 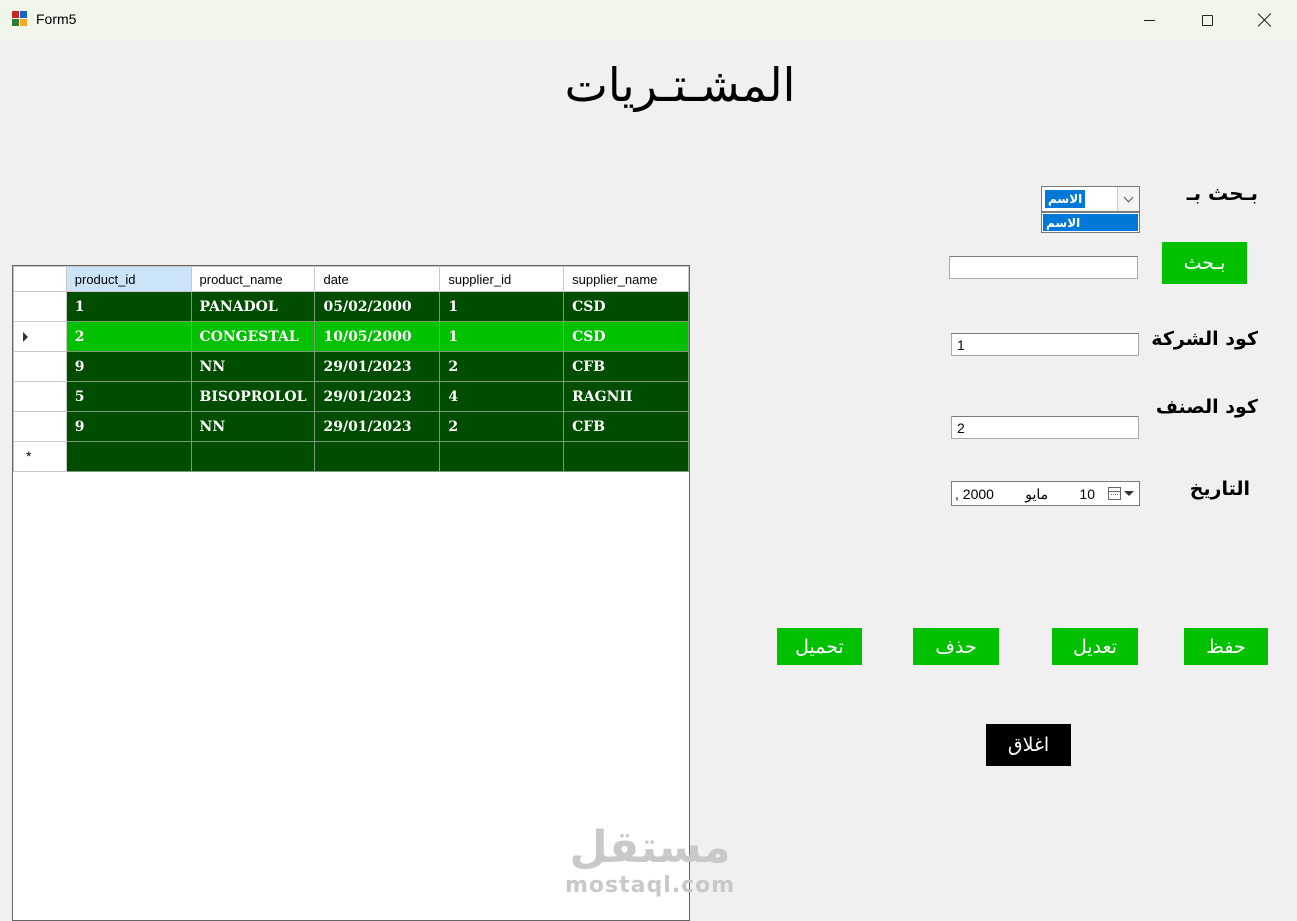 What do you see at coordinates (626, 279) in the screenshot?
I see `column-header: supplier_name` at bounding box center [626, 279].